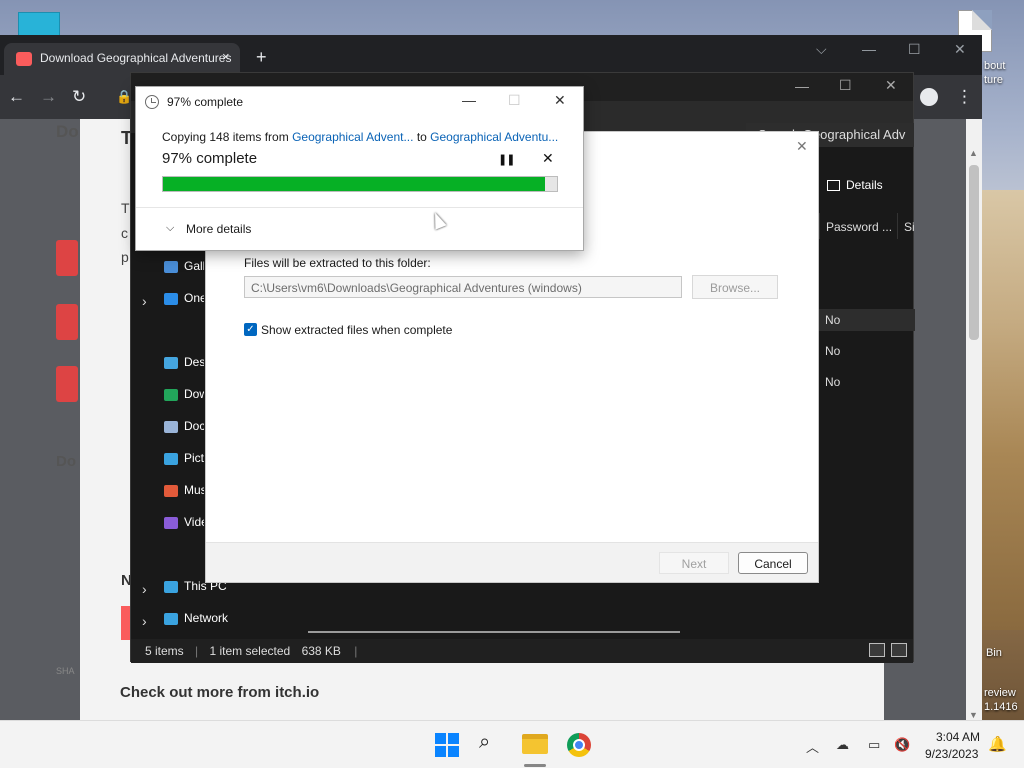  Describe the element at coordinates (773, 563) in the screenshot. I see `cancel-button: Cancel` at that location.